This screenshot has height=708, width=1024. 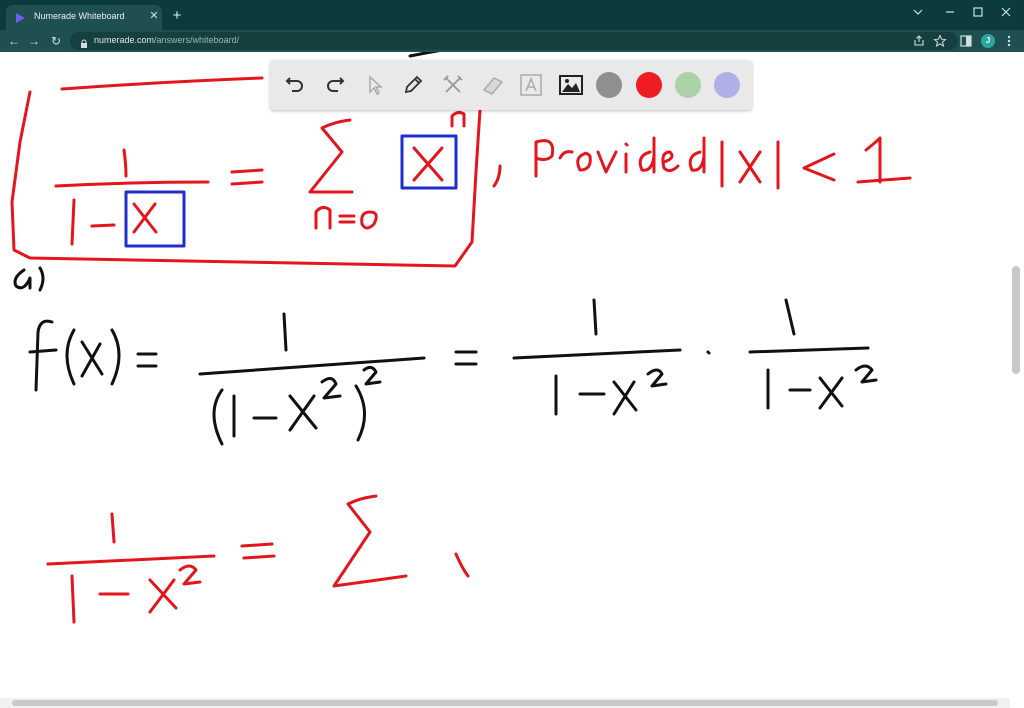 I want to click on ink-formula-box, so click(x=246, y=179).